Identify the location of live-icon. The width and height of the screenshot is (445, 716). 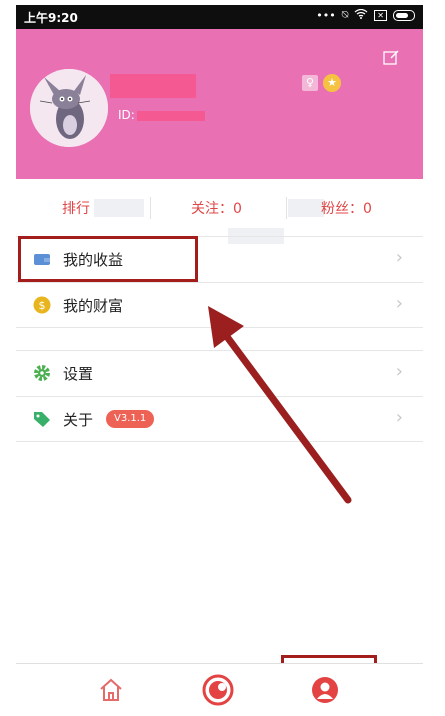
(218, 690).